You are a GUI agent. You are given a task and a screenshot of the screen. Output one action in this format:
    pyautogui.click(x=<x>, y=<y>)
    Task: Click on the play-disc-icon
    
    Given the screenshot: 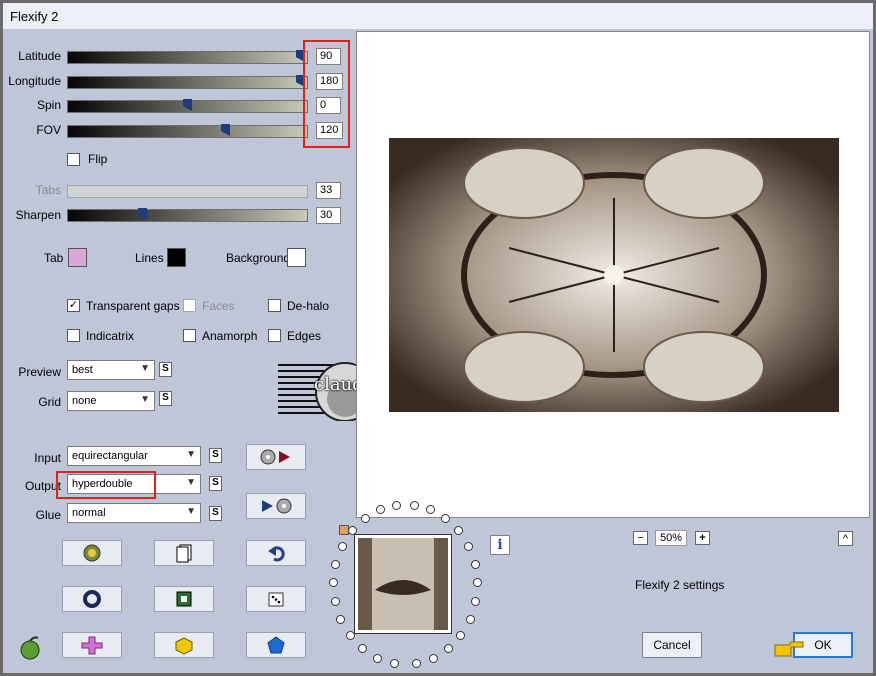 What is the action you would take?
    pyautogui.click(x=277, y=506)
    